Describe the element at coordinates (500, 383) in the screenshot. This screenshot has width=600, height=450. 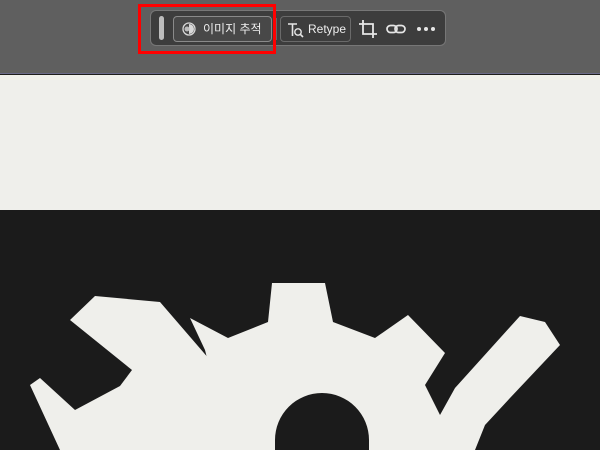
I see `screwdriver-shape` at that location.